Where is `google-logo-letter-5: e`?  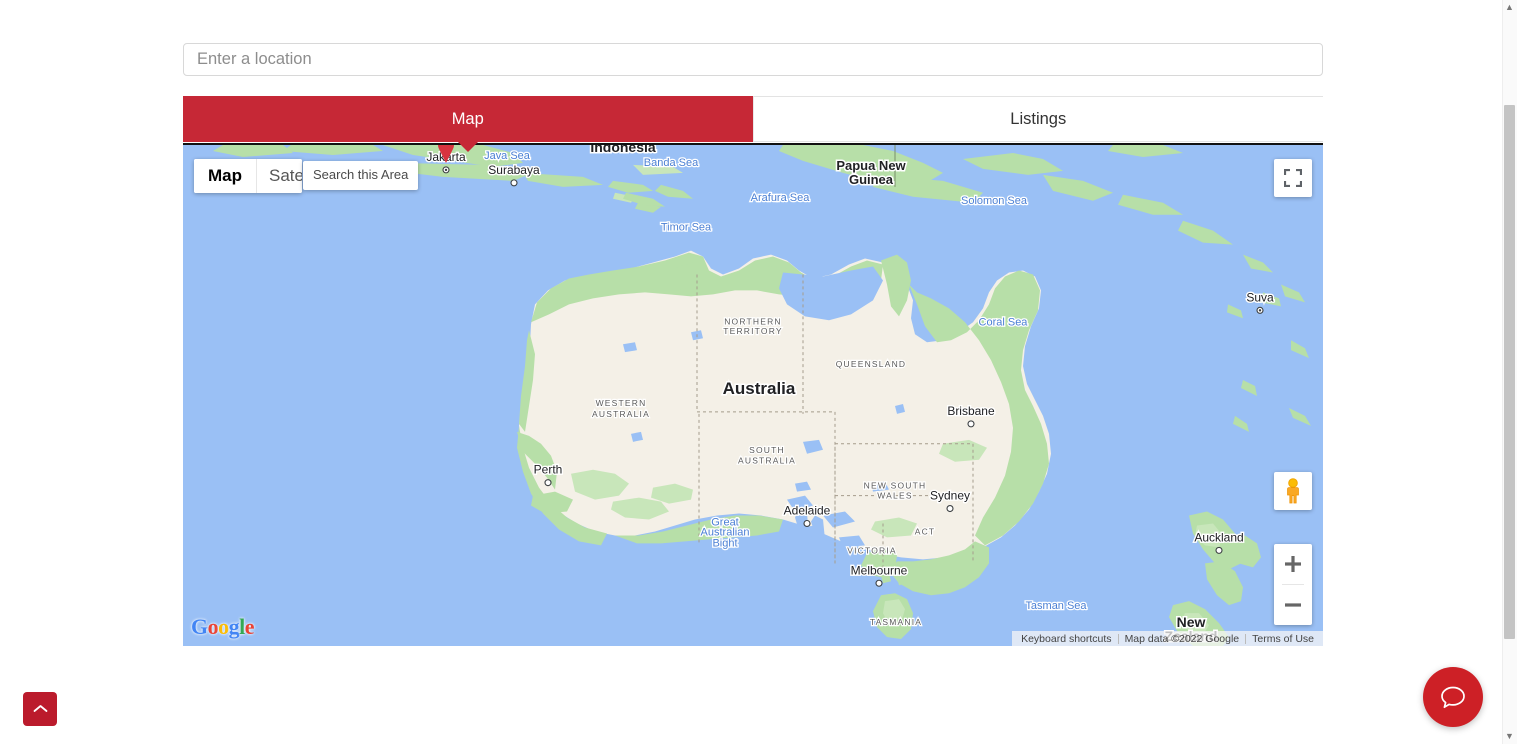
google-logo-letter-5: e is located at coordinates (249, 626).